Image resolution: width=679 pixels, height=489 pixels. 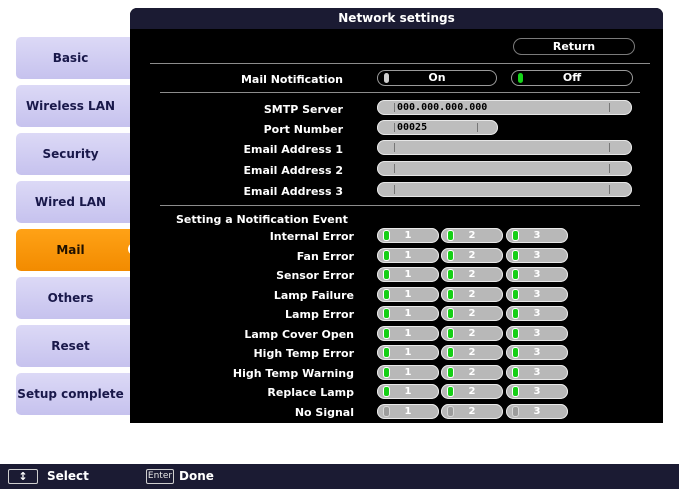 What do you see at coordinates (574, 46) in the screenshot?
I see `return-button: Return` at bounding box center [574, 46].